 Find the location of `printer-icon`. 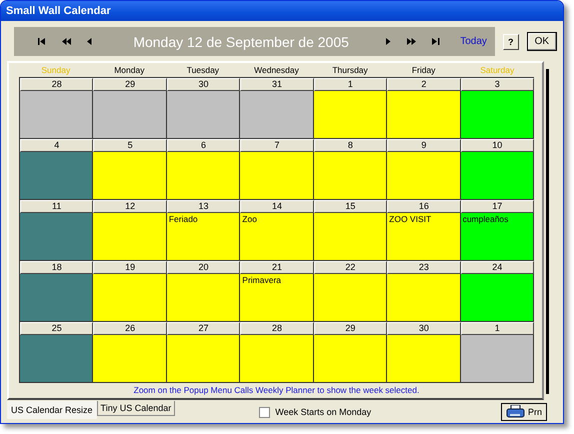

printer-icon is located at coordinates (516, 412).